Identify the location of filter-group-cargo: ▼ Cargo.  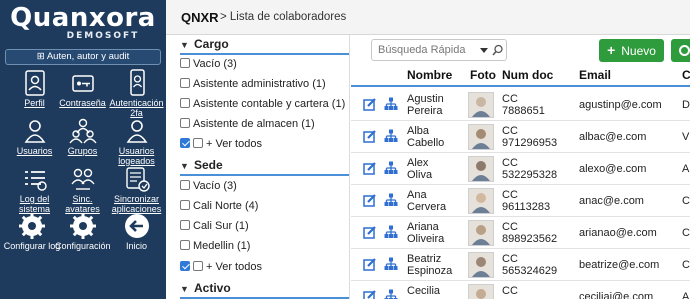
(264, 46).